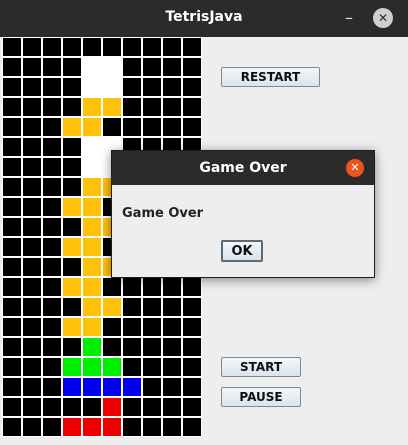 Image resolution: width=408 pixels, height=445 pixels. Describe the element at coordinates (242, 251) in the screenshot. I see `ok-button: OK` at that location.